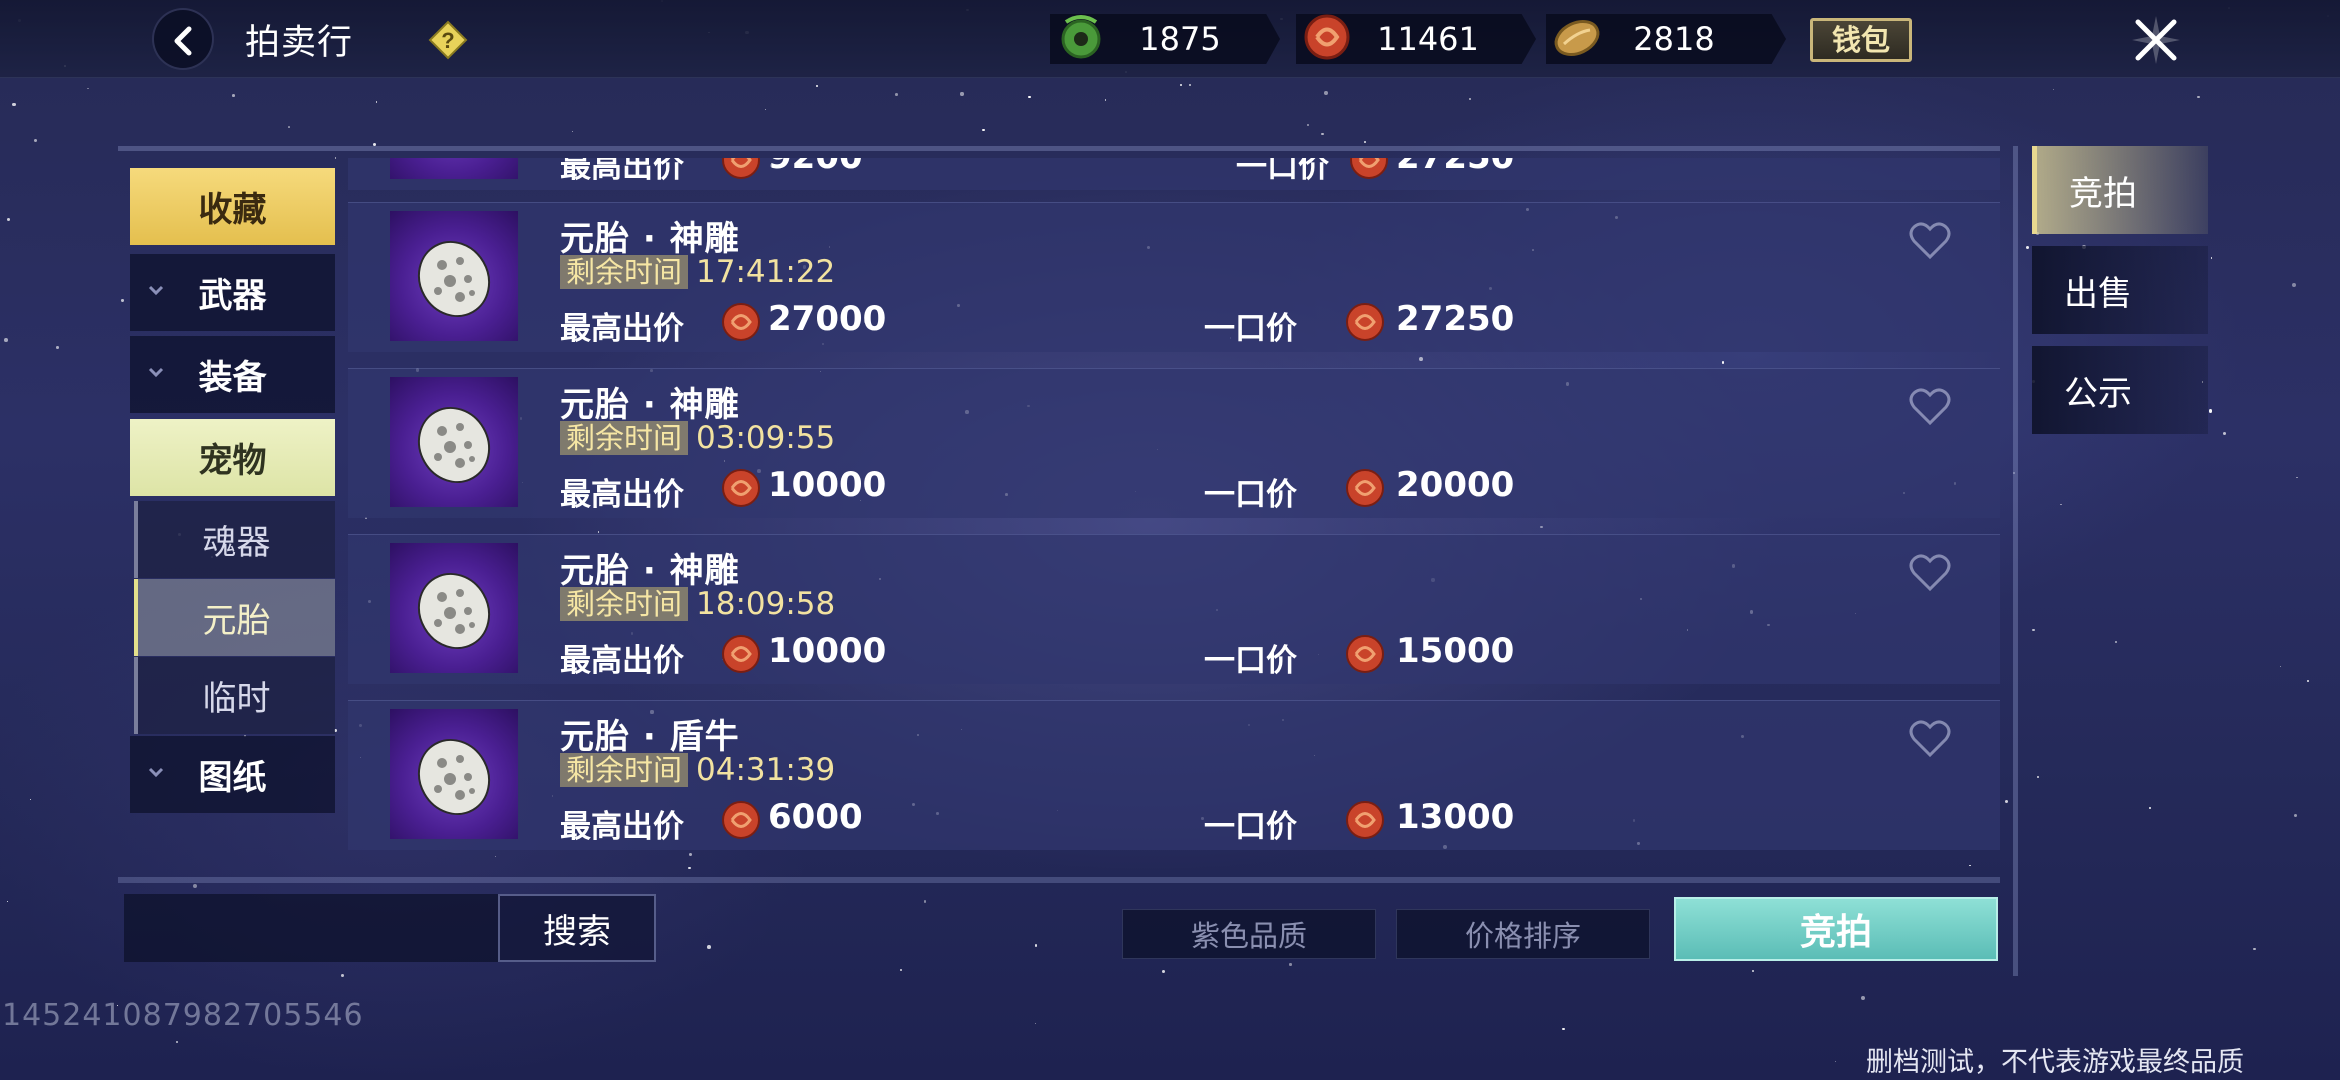 Image resolution: width=2340 pixels, height=1080 pixels. Describe the element at coordinates (448, 42) in the screenshot. I see `help-icon: ?` at that location.